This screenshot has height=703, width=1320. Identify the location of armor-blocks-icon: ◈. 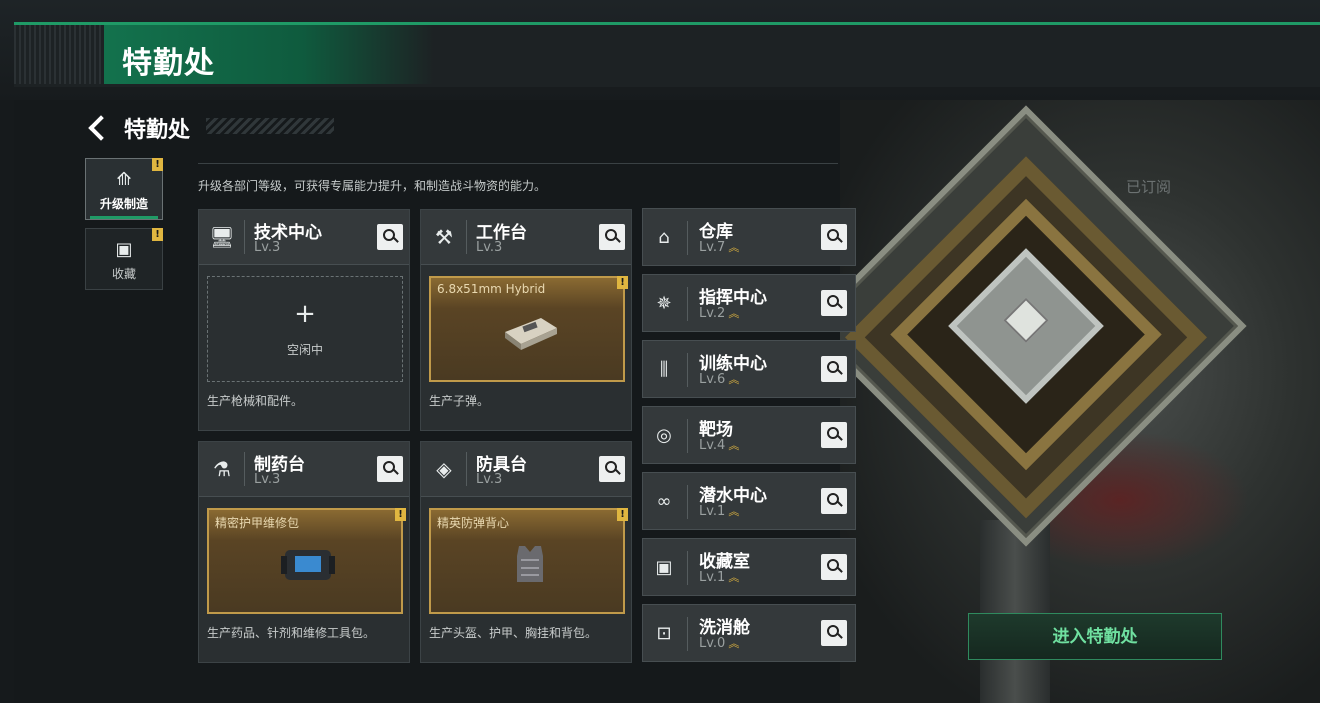
(444, 469).